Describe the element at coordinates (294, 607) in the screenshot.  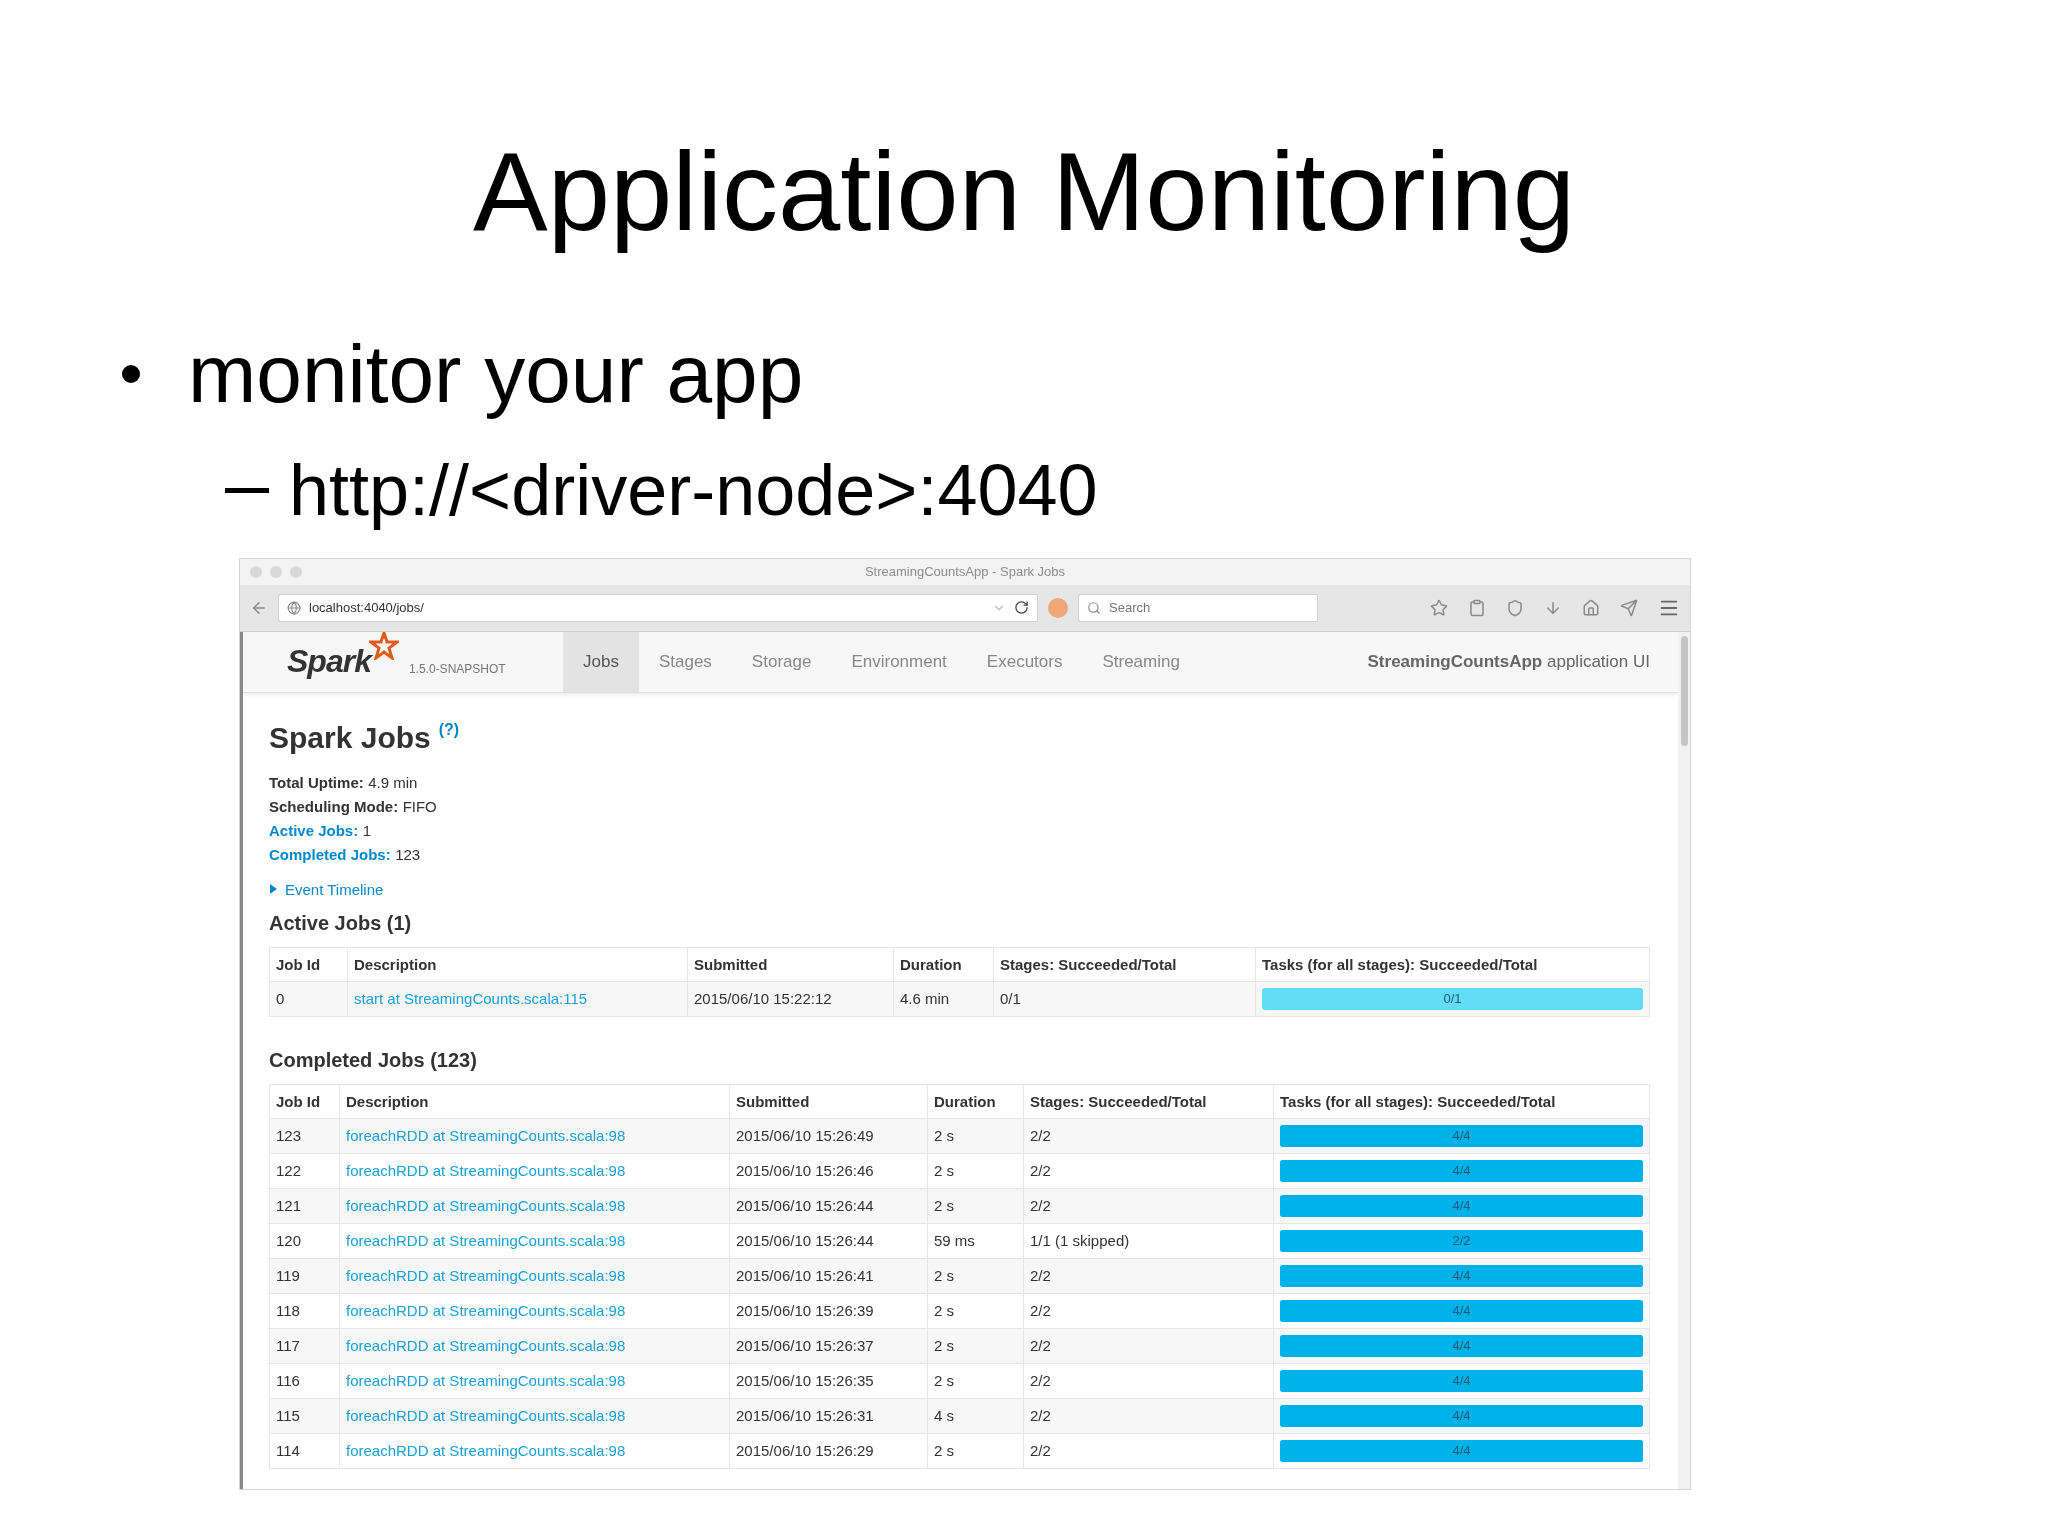
I see `globe-icon` at that location.